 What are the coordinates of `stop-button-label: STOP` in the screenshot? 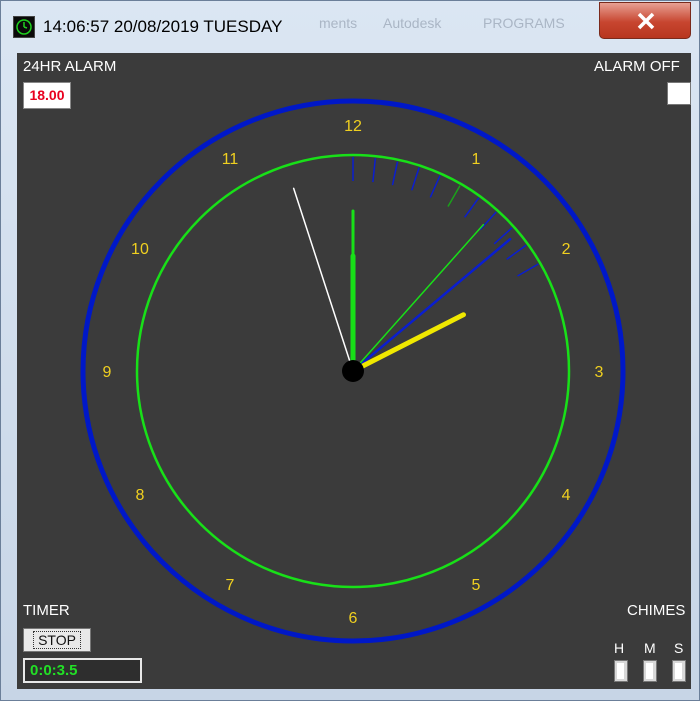 It's located at (57, 640).